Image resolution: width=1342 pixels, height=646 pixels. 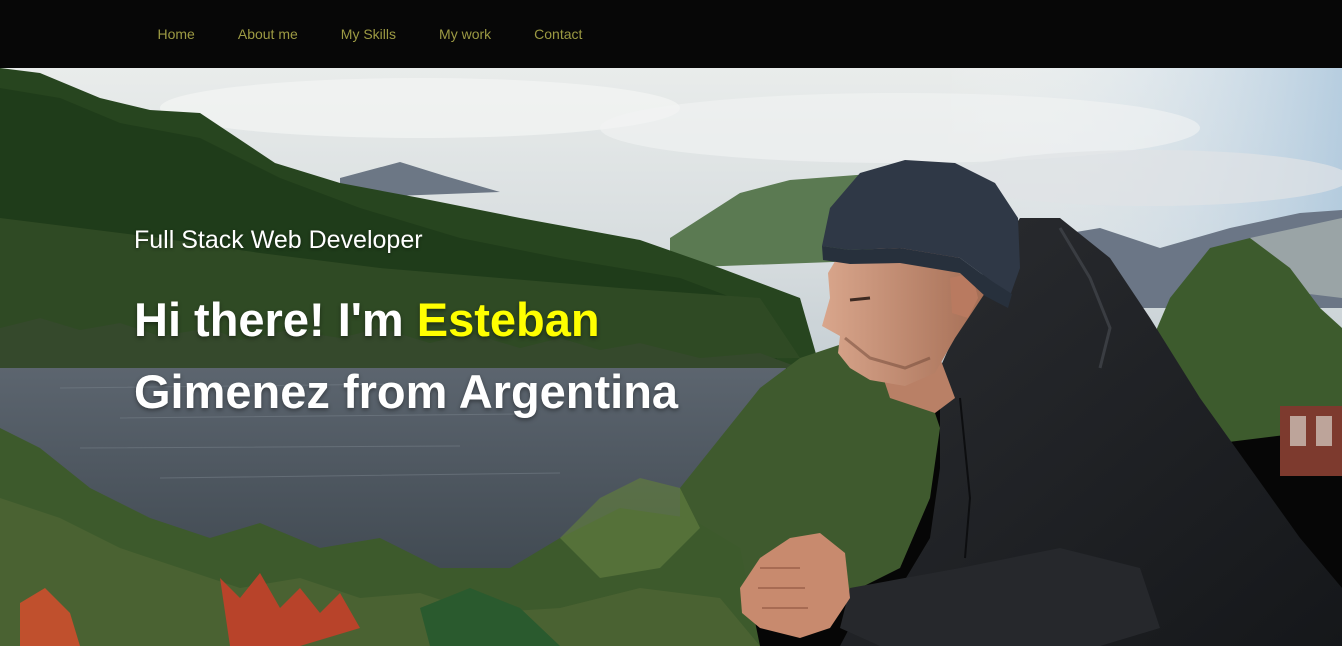 What do you see at coordinates (406, 391) in the screenshot?
I see `headline-suffix: Gimenez from Argentina` at bounding box center [406, 391].